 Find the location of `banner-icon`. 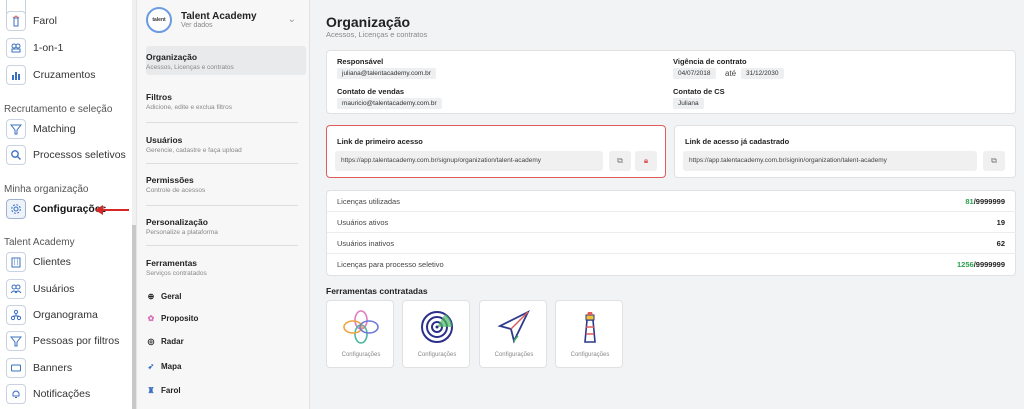

banner-icon is located at coordinates (16, 368).